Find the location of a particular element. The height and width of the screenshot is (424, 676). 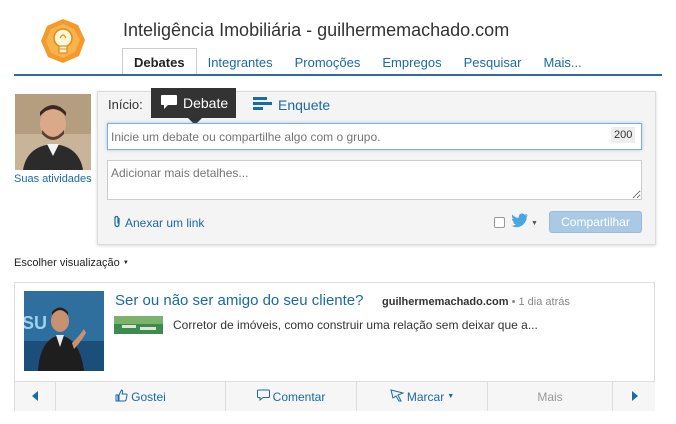

caret-left-icon is located at coordinates (35, 397).